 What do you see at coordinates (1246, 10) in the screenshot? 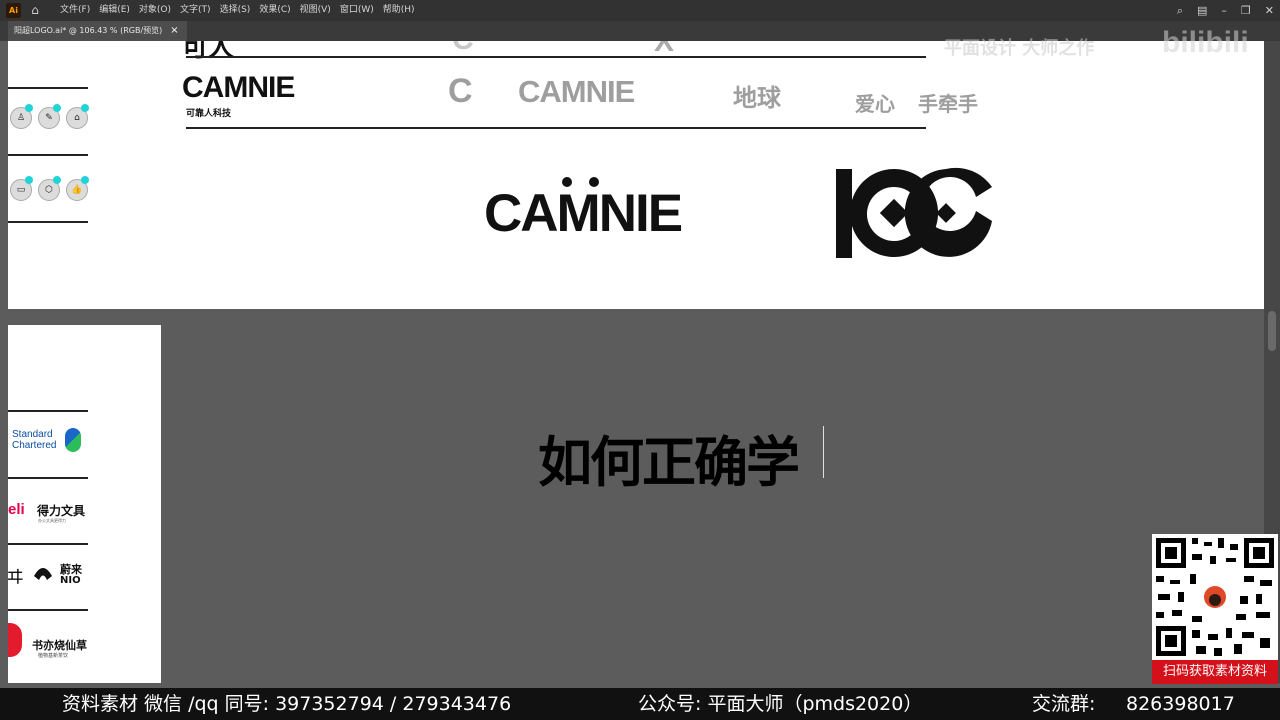
I see `restore-icon: ❐` at bounding box center [1246, 10].